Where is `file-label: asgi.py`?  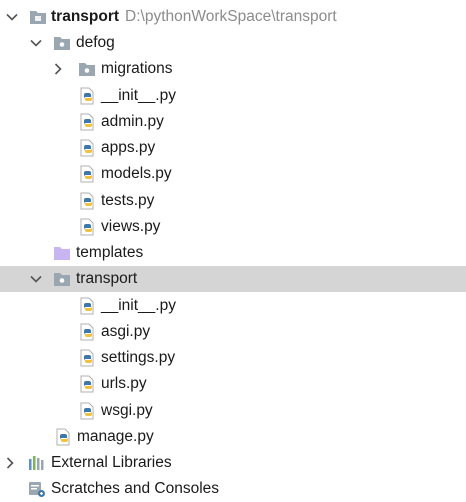 file-label: asgi.py is located at coordinates (126, 331).